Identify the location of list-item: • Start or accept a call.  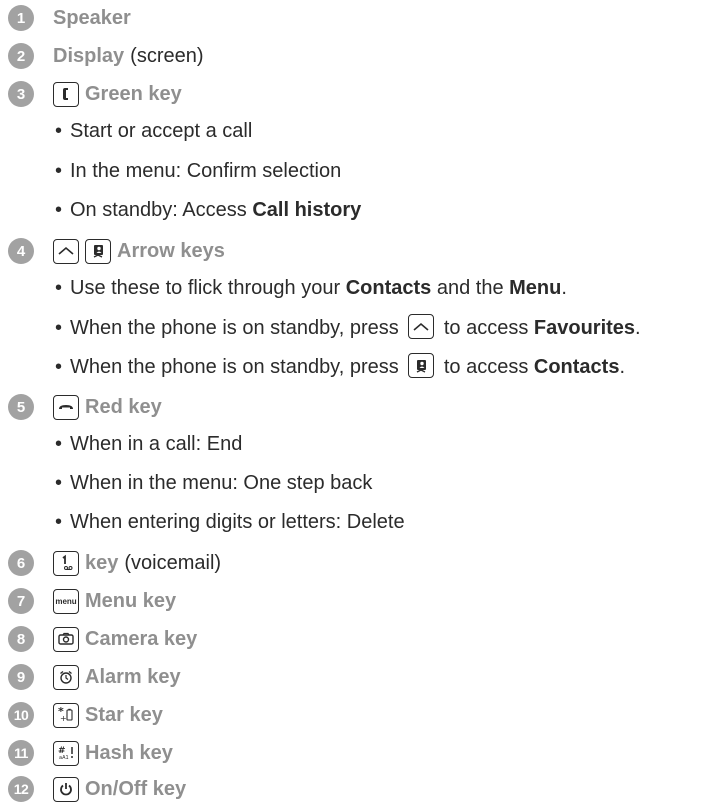
(154, 131).